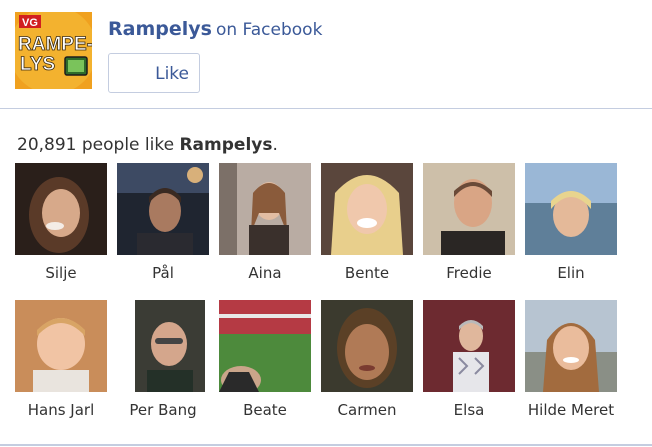 This screenshot has width=652, height=447. I want to click on face-item: Per Bang, so click(163, 359).